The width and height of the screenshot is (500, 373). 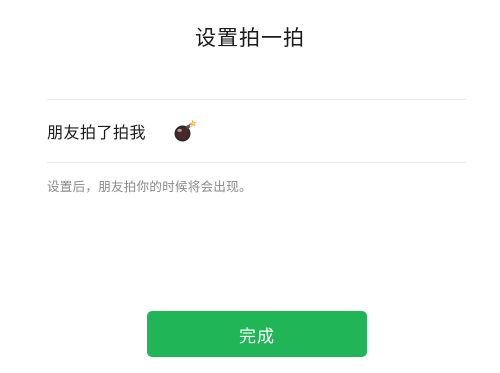 I want to click on pat-input-row: 朋友拍了拍我, so click(x=256, y=131).